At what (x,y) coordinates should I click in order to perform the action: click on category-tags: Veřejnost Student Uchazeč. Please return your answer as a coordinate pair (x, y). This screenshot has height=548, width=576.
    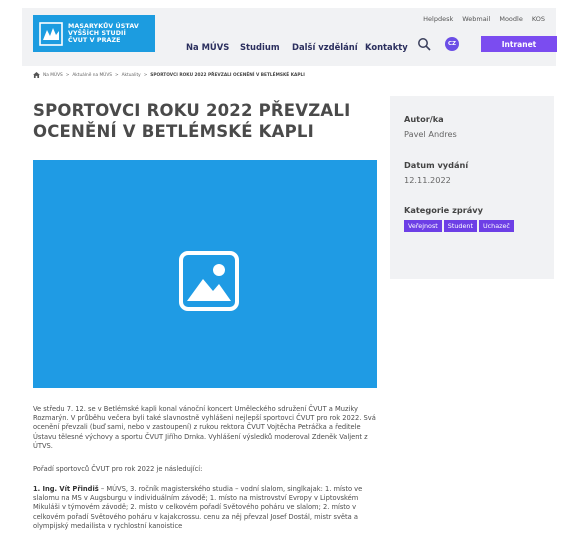
    Looking at the image, I should click on (459, 226).